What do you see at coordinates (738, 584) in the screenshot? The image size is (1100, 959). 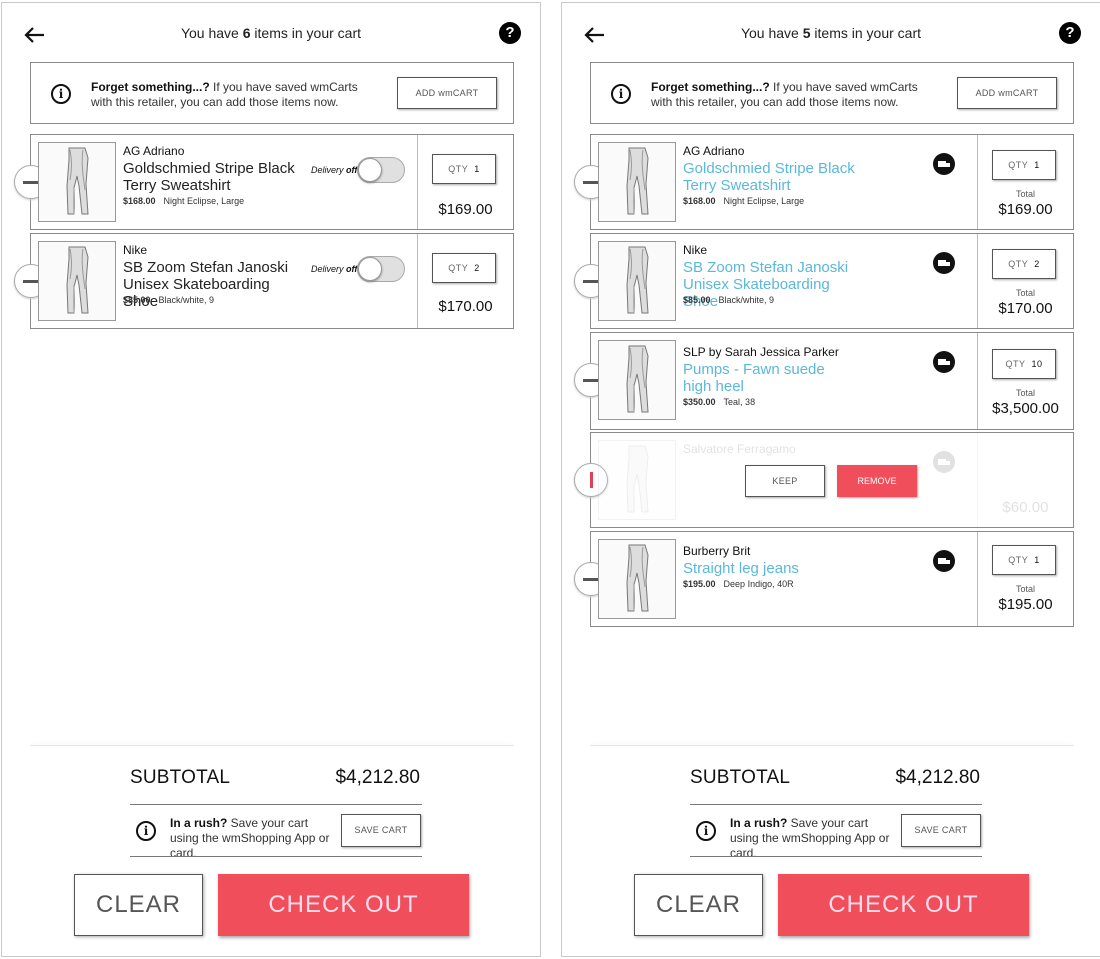 I see `item-meta: $195.00 Deep Indigo, 40R` at bounding box center [738, 584].